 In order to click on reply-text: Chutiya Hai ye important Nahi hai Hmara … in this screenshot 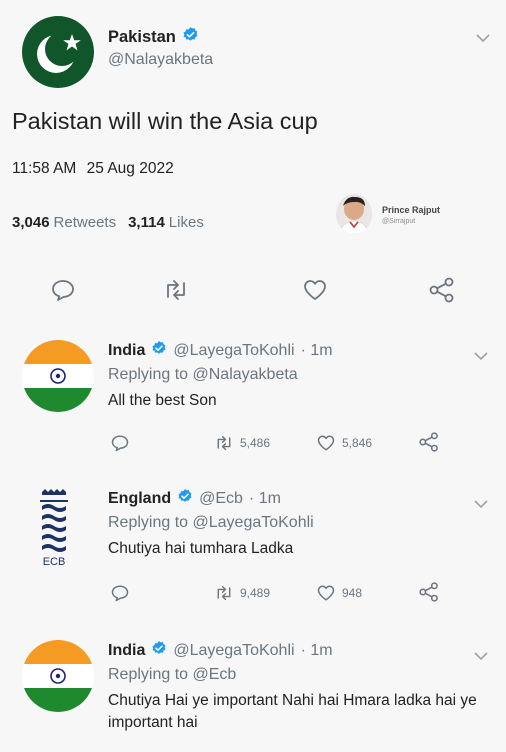, I will do `click(292, 711)`.